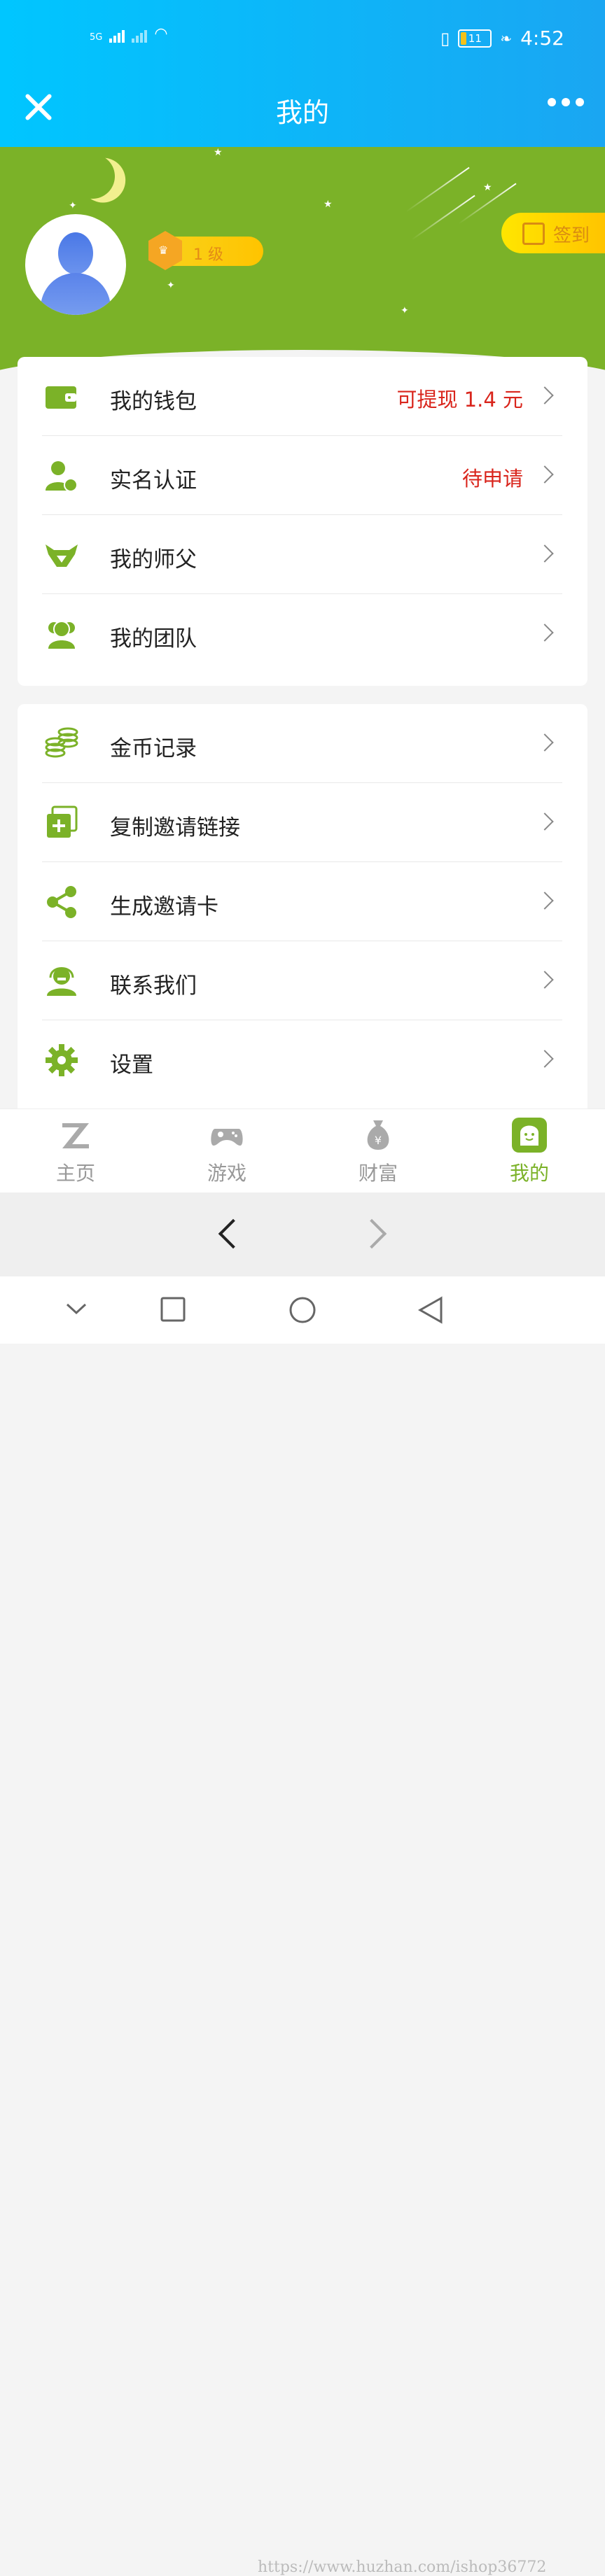  I want to click on menu-label: 我的团队, so click(153, 639).